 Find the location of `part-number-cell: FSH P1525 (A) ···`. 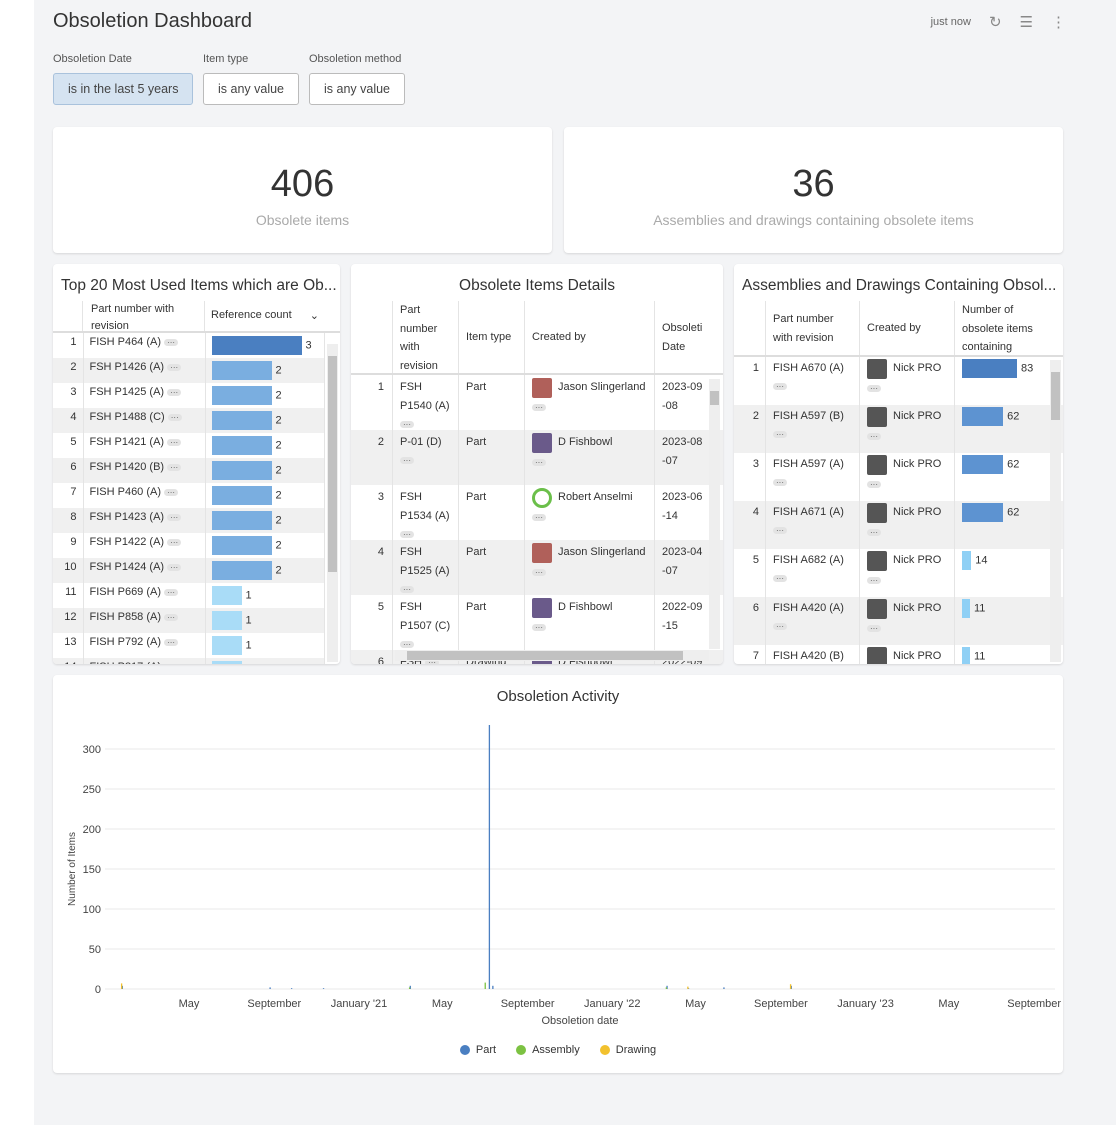

part-number-cell: FSH P1525 (A) ··· is located at coordinates (426, 567).